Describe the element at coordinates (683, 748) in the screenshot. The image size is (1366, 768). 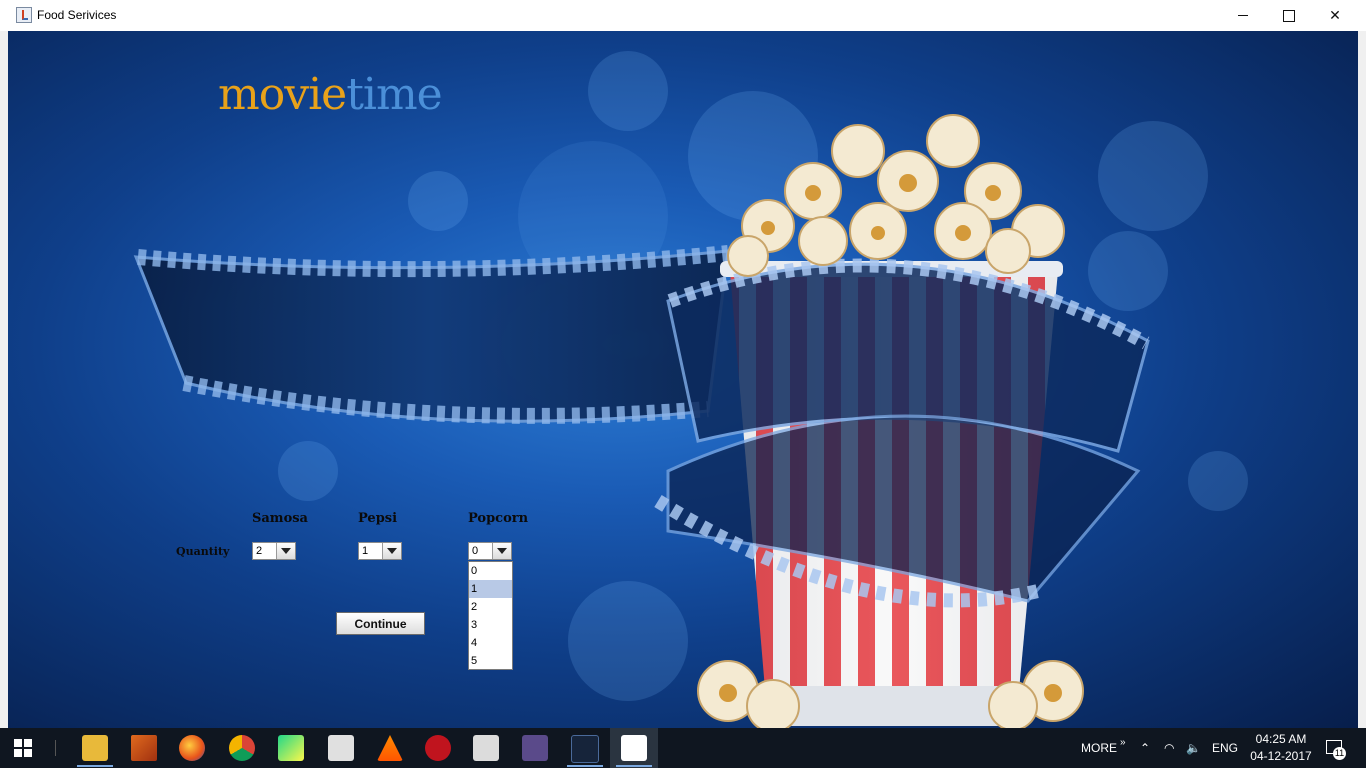
I see `windows-taskbar: MORE » ⌃ ◠ 🔈 ENG 04:25 AM 04-12-2017 11` at that location.